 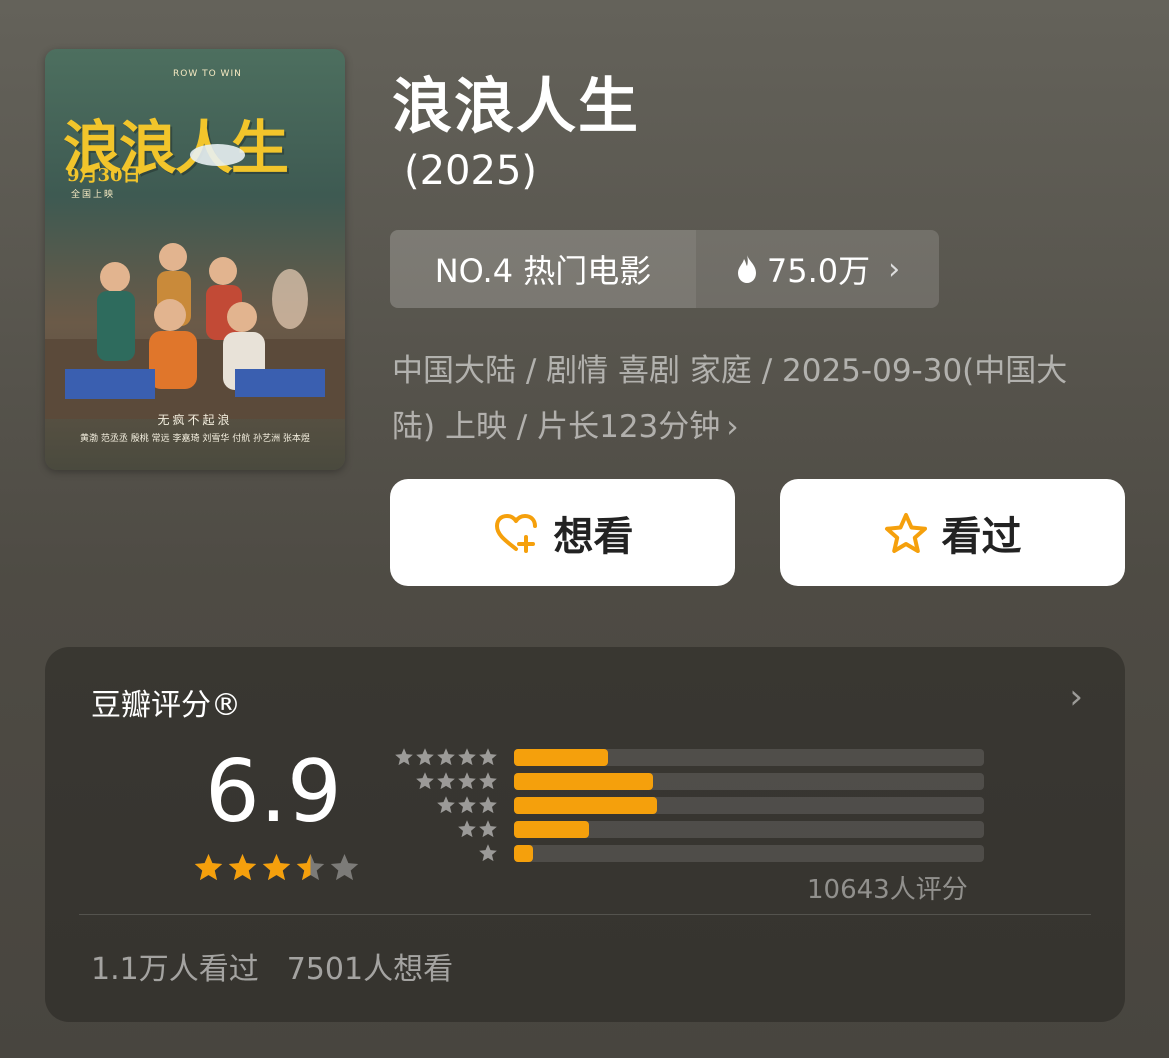 What do you see at coordinates (370, 969) in the screenshot?
I see `want-count: 7501人想看` at bounding box center [370, 969].